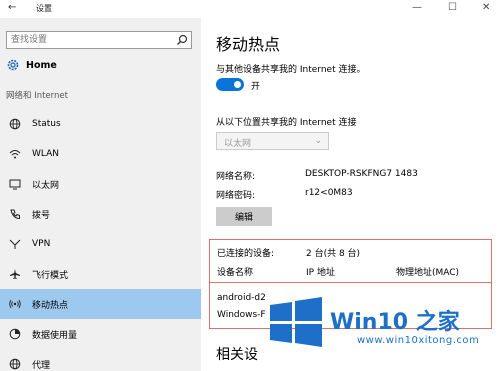 This screenshot has height=371, width=500. I want to click on sidebar-item-label: 拨号, so click(41, 215).